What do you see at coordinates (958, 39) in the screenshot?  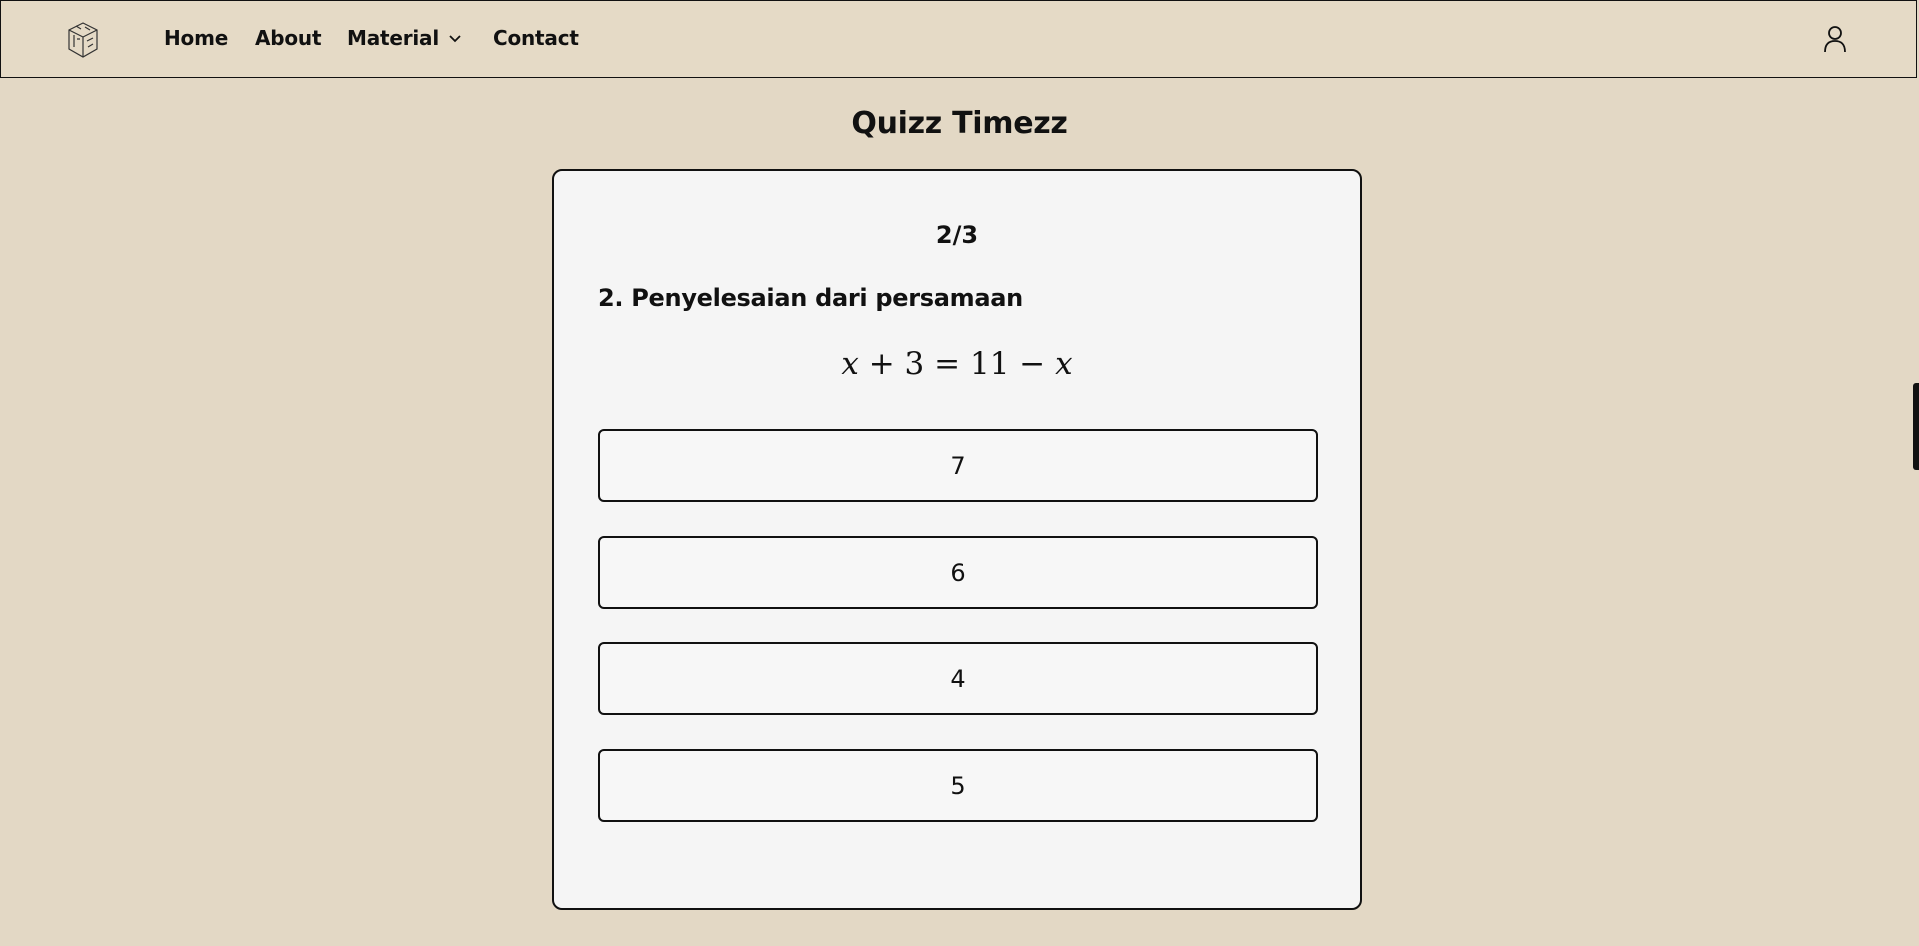 I see `navbar: Home About Material Contact` at bounding box center [958, 39].